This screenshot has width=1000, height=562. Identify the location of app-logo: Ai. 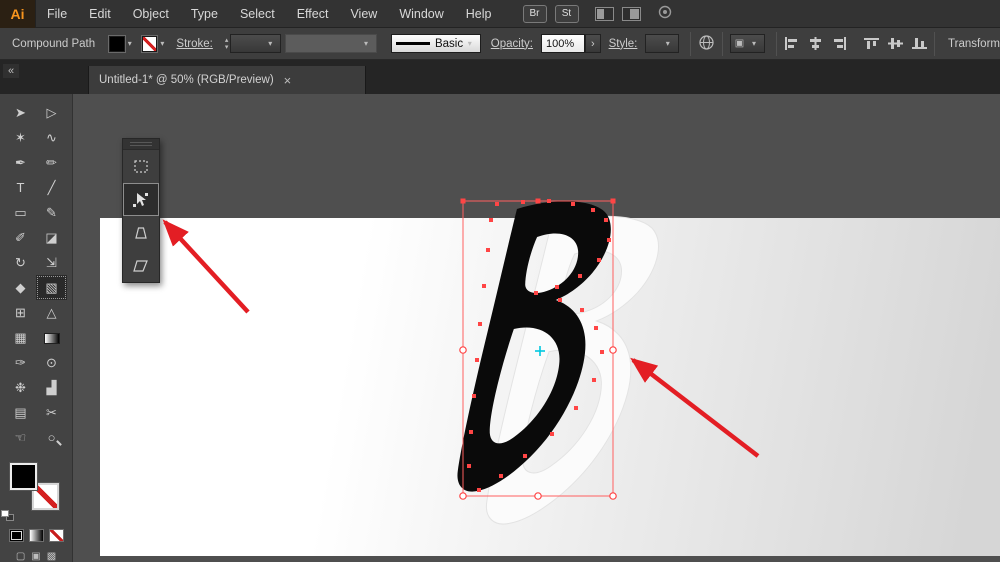
(18, 14).